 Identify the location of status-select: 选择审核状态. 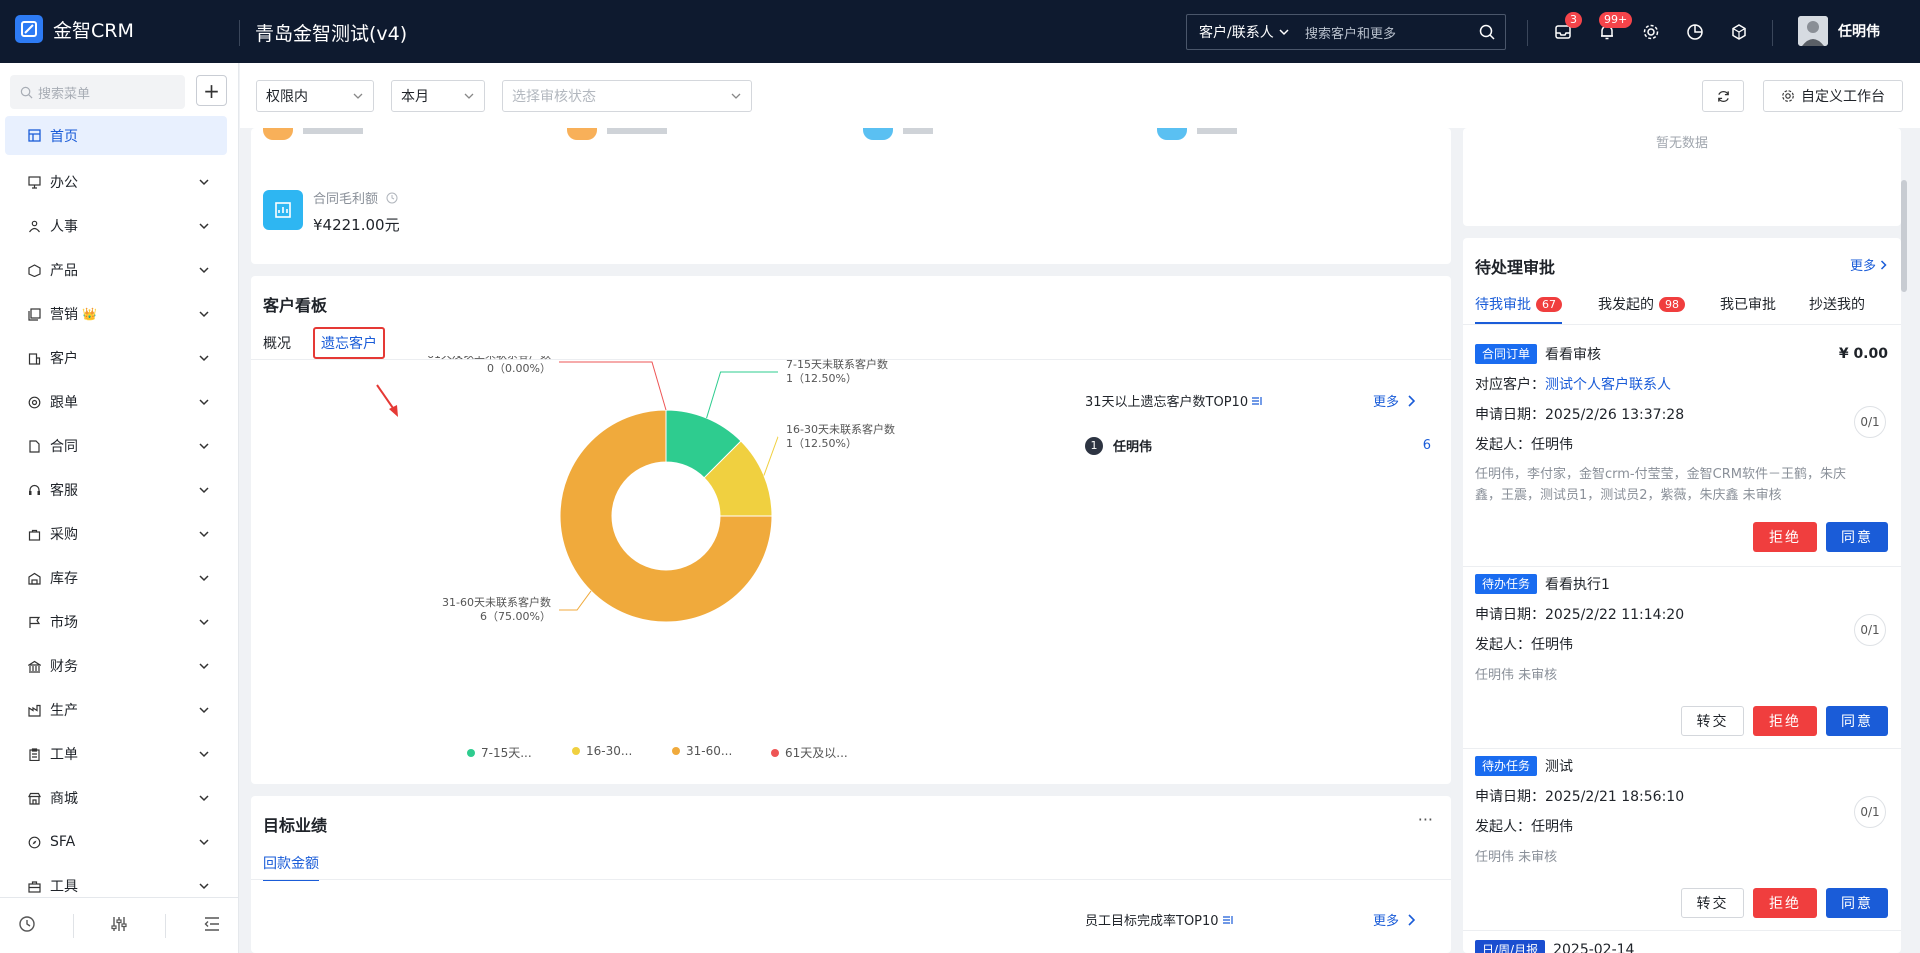
(627, 96).